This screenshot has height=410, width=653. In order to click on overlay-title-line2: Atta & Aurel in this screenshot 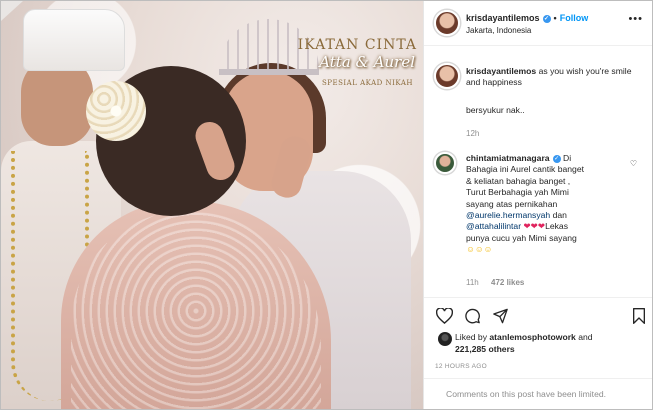, I will do `click(367, 62)`.